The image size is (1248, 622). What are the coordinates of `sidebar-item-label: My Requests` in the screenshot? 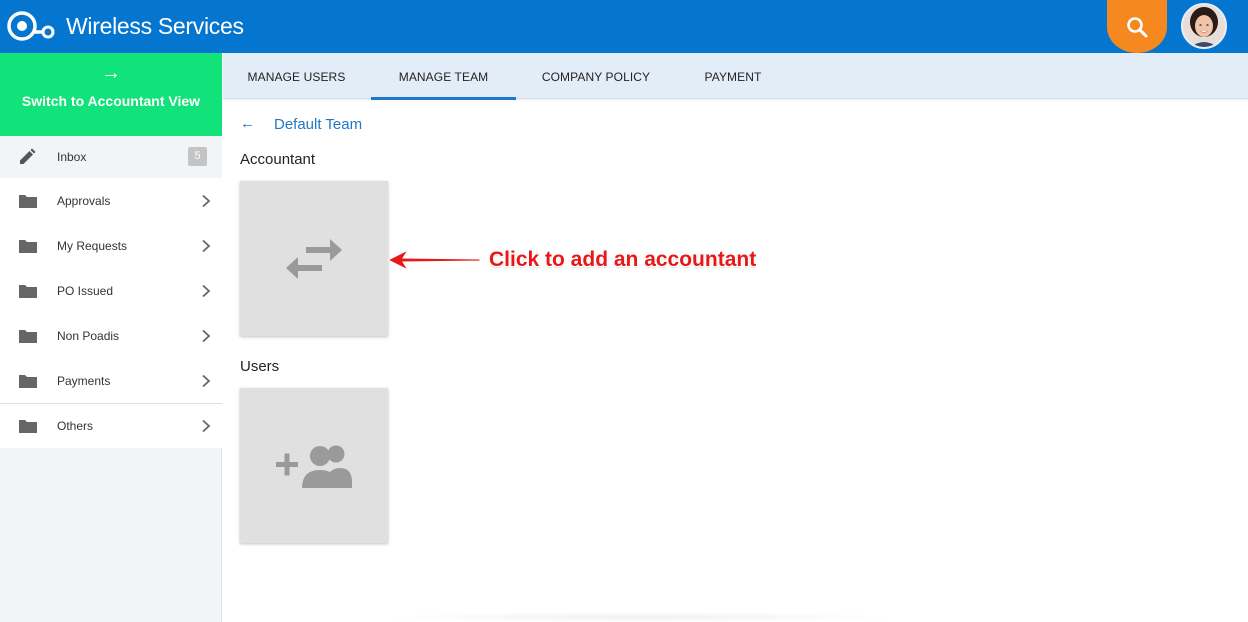 It's located at (92, 245).